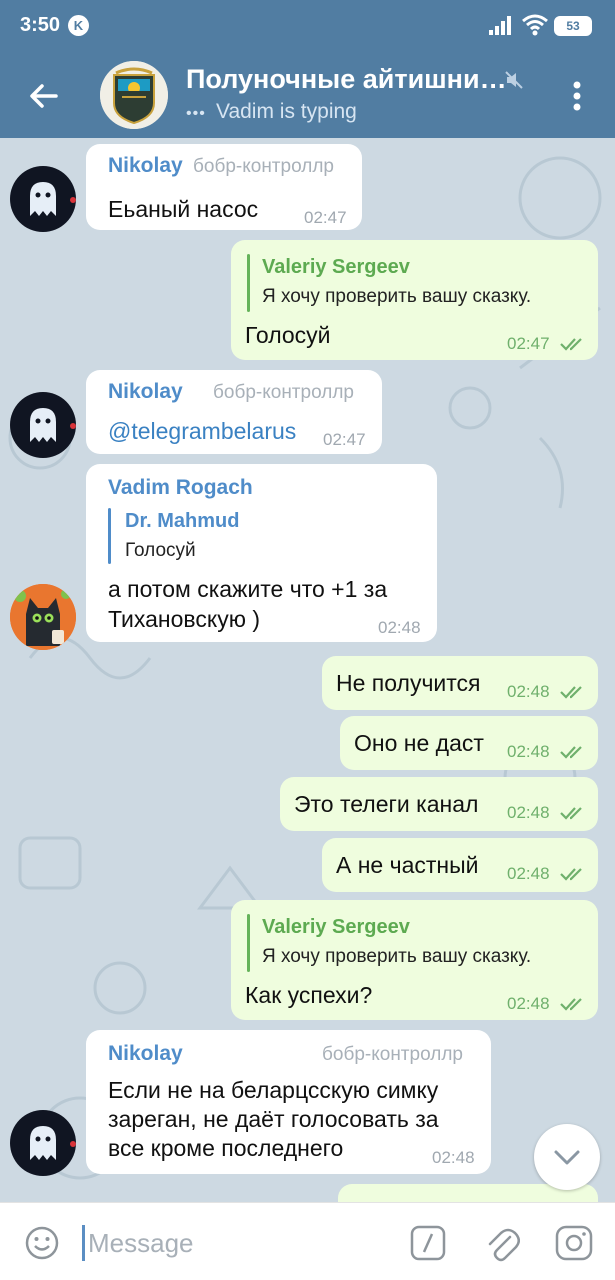  I want to click on message-text-line: а потом скажите что +1 за, so click(248, 589).